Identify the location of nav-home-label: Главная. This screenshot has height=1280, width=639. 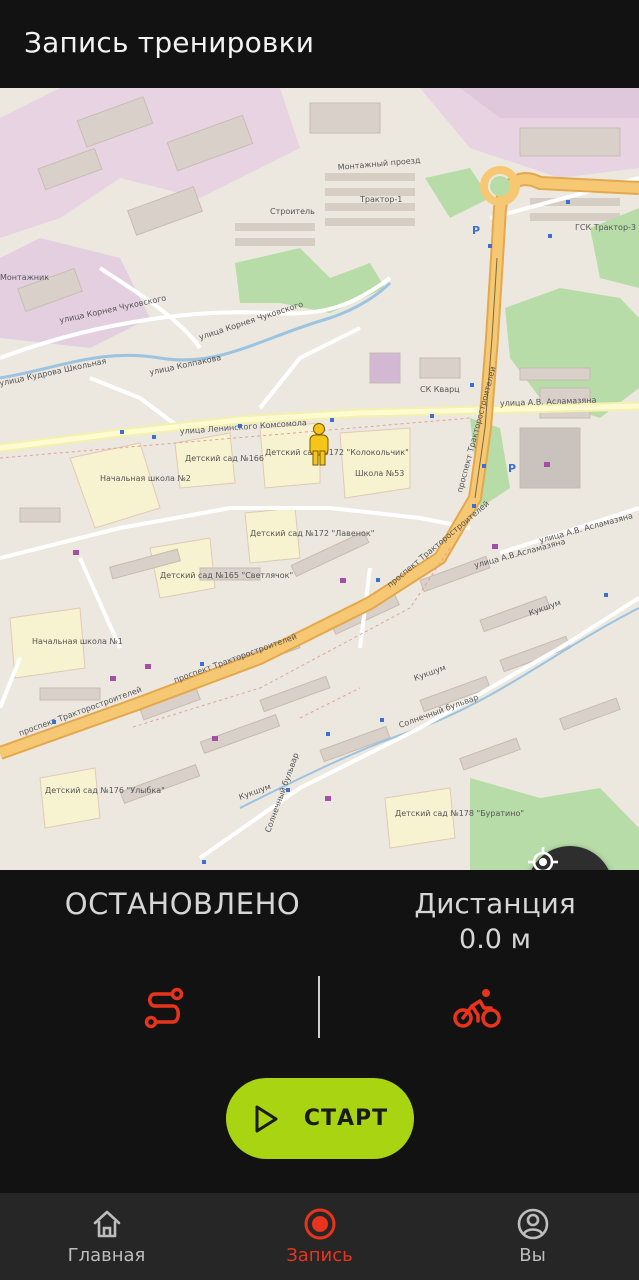
(106, 1255).